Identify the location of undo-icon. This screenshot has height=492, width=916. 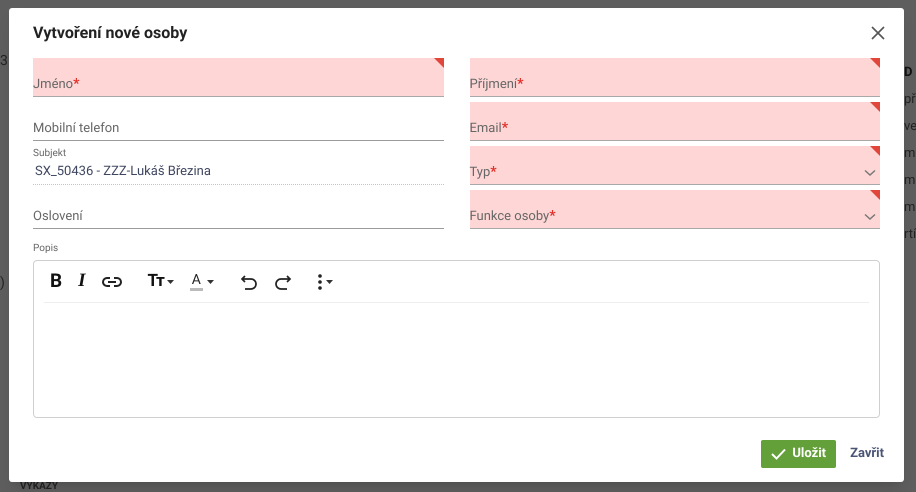
(249, 282).